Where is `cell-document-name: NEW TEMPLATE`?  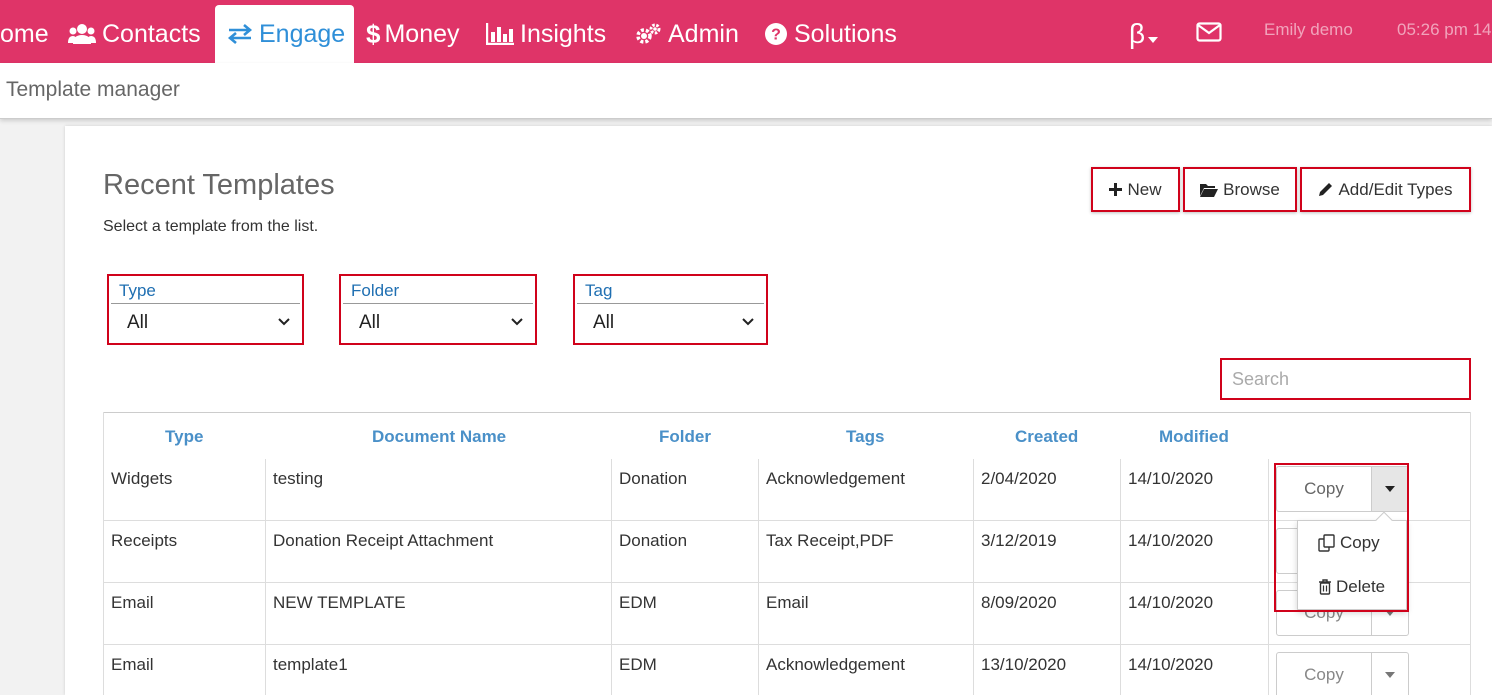
cell-document-name: NEW TEMPLATE is located at coordinates (339, 603).